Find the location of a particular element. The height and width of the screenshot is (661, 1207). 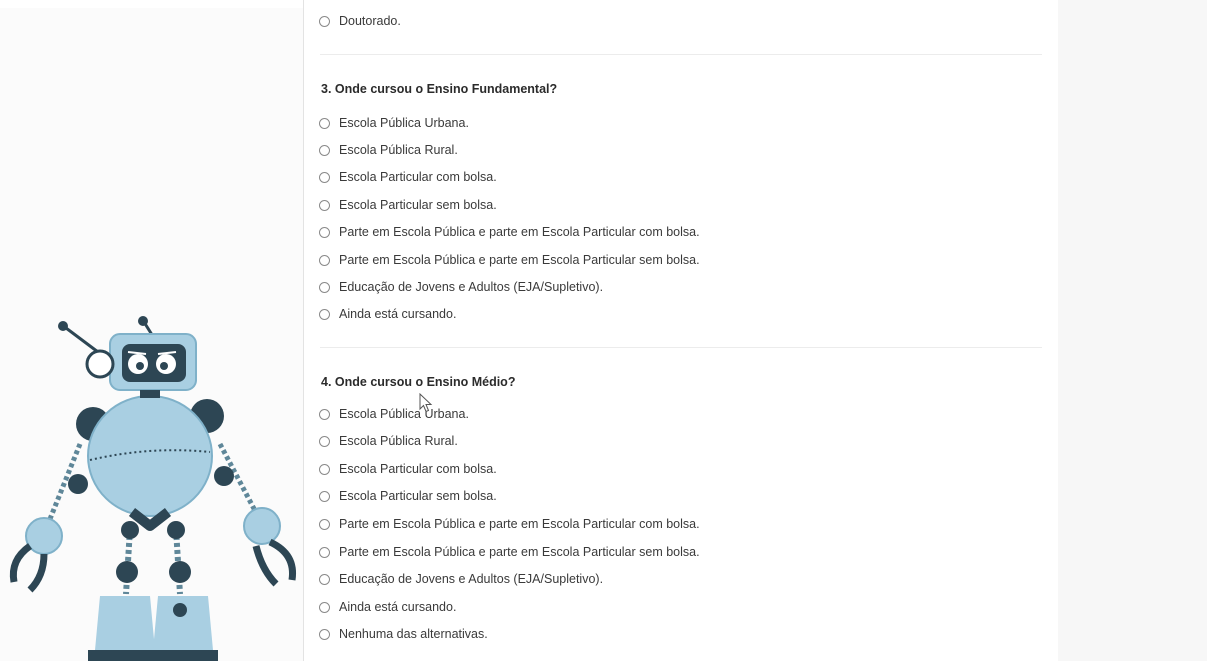

question-title-3: 3. Onde cursou o Ensino Fundamental? is located at coordinates (439, 89).